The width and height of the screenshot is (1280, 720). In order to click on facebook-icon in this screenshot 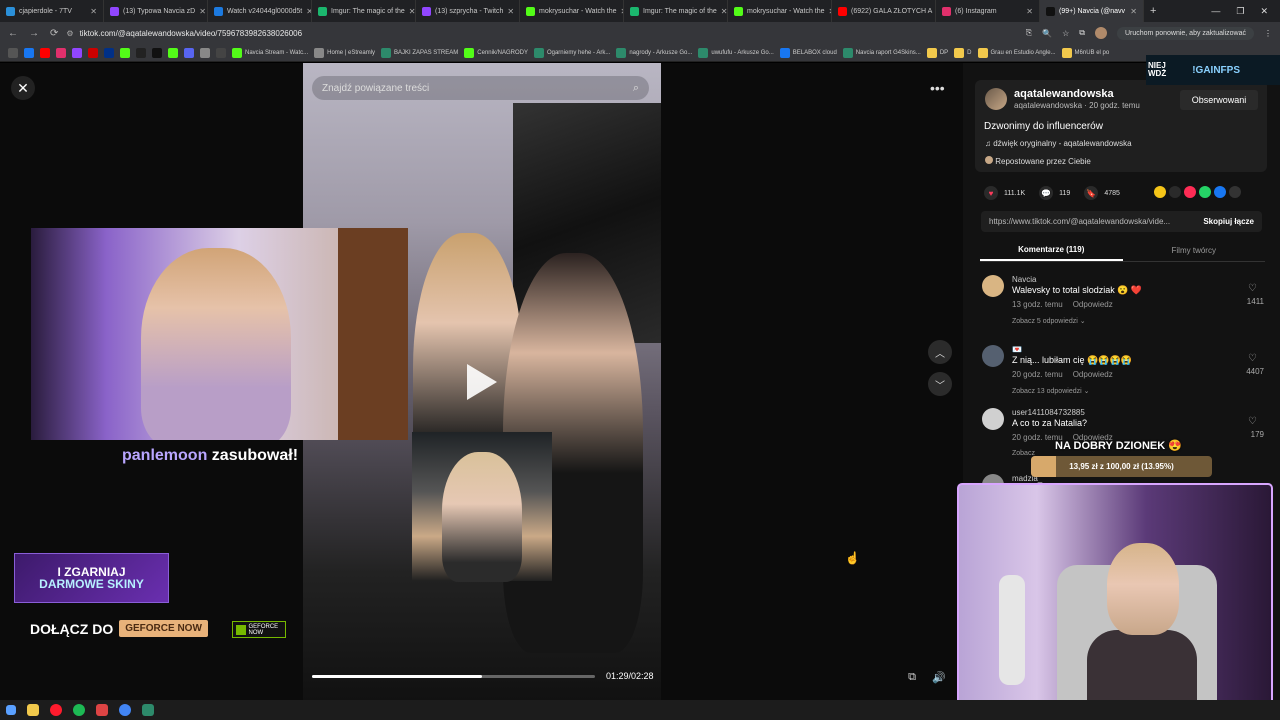, I will do `click(1220, 192)`.